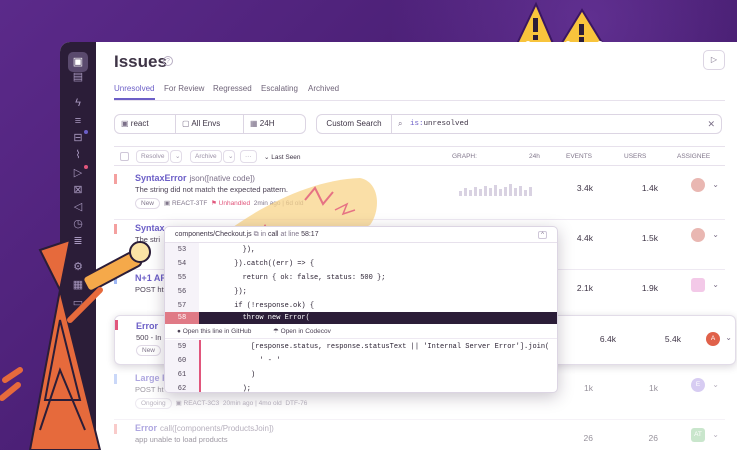 The height and width of the screenshot is (450, 737). Describe the element at coordinates (78, 62) in the screenshot. I see `org-logo-icon: ▣` at that location.